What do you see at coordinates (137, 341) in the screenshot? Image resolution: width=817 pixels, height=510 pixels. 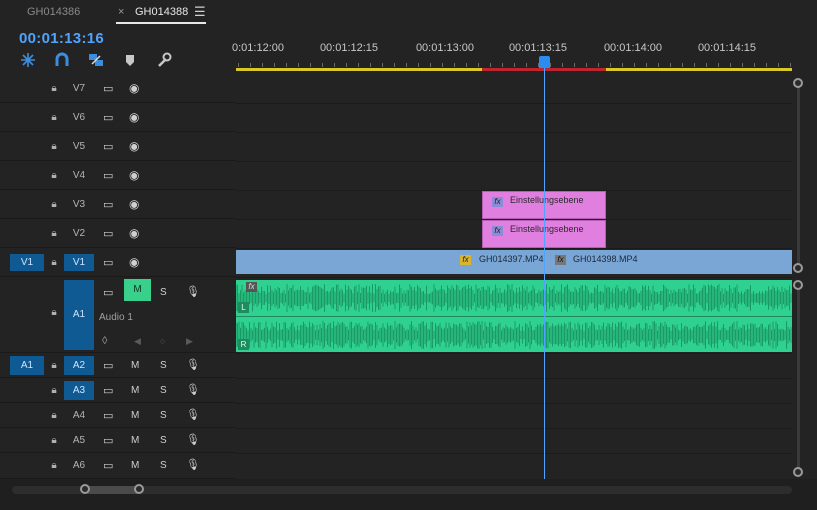 I see `prev-keyframe-icon: ◀` at bounding box center [137, 341].